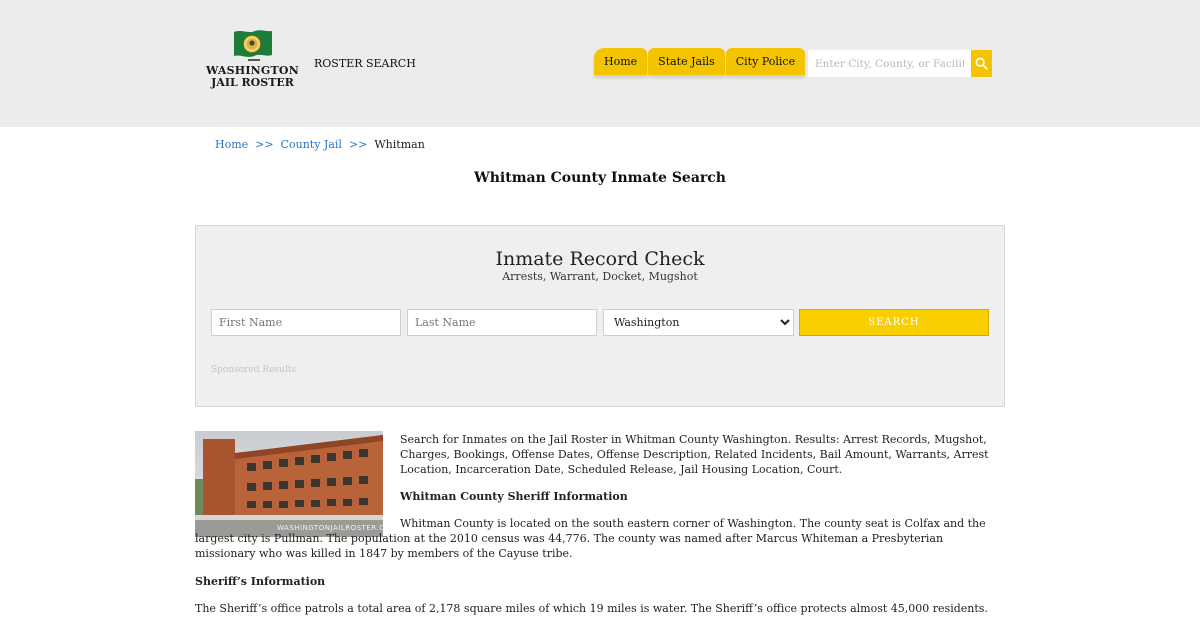  I want to click on sponsored-results-label: Sponsored Results, so click(254, 370).